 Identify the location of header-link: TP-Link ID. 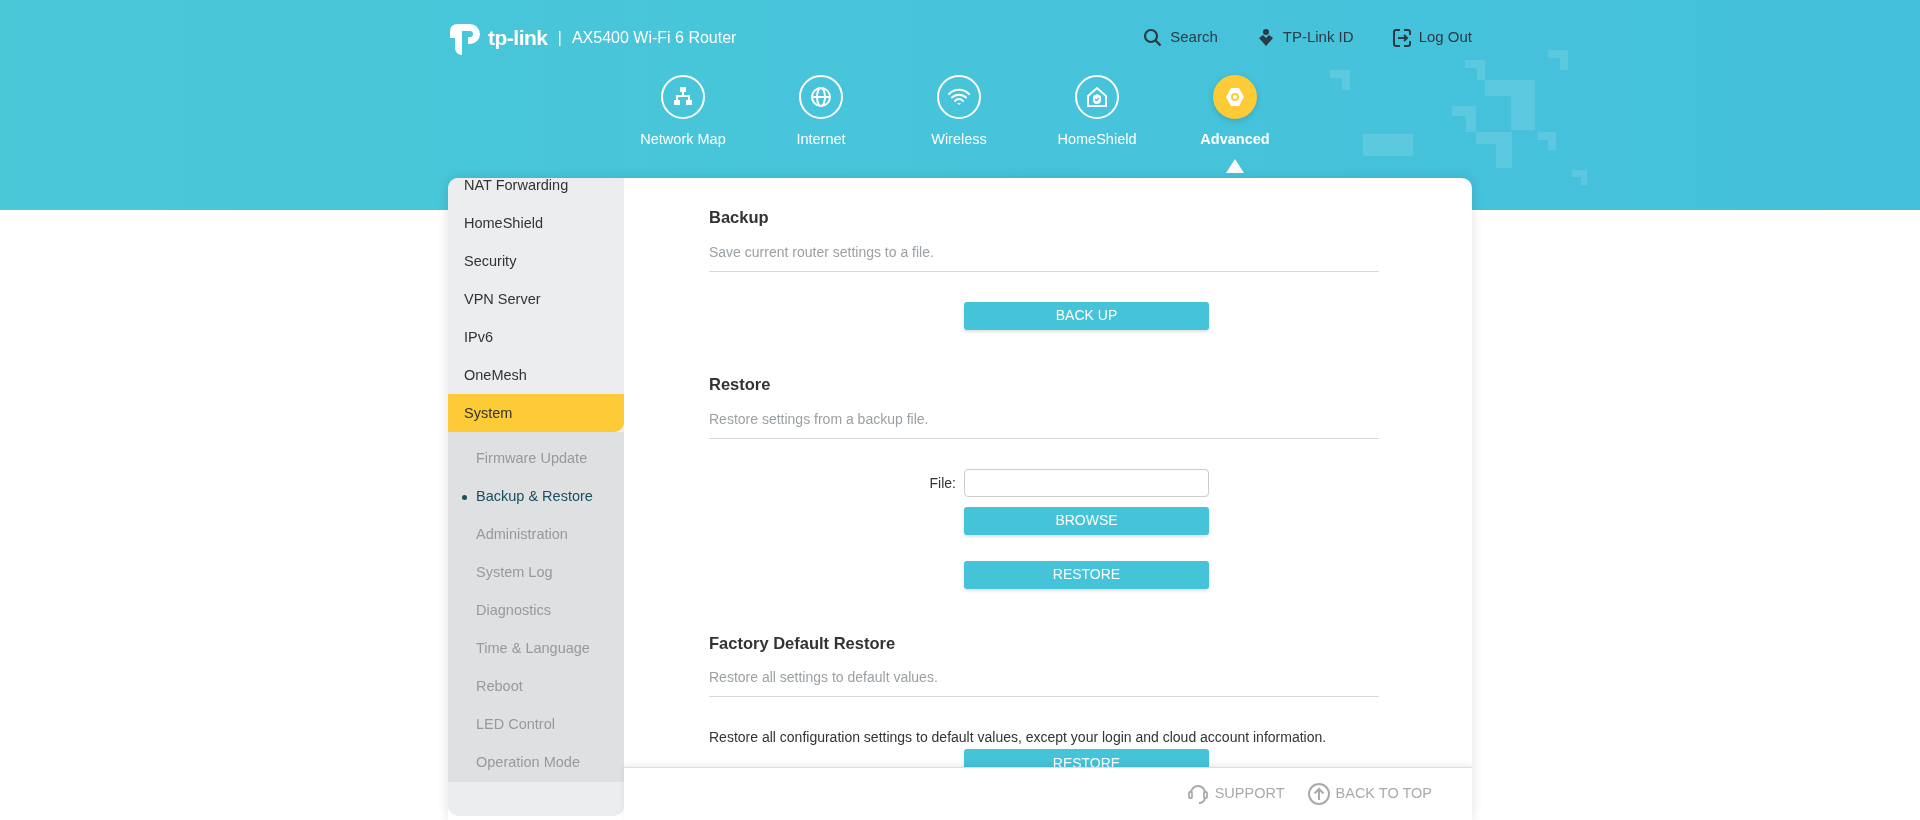
(1304, 37).